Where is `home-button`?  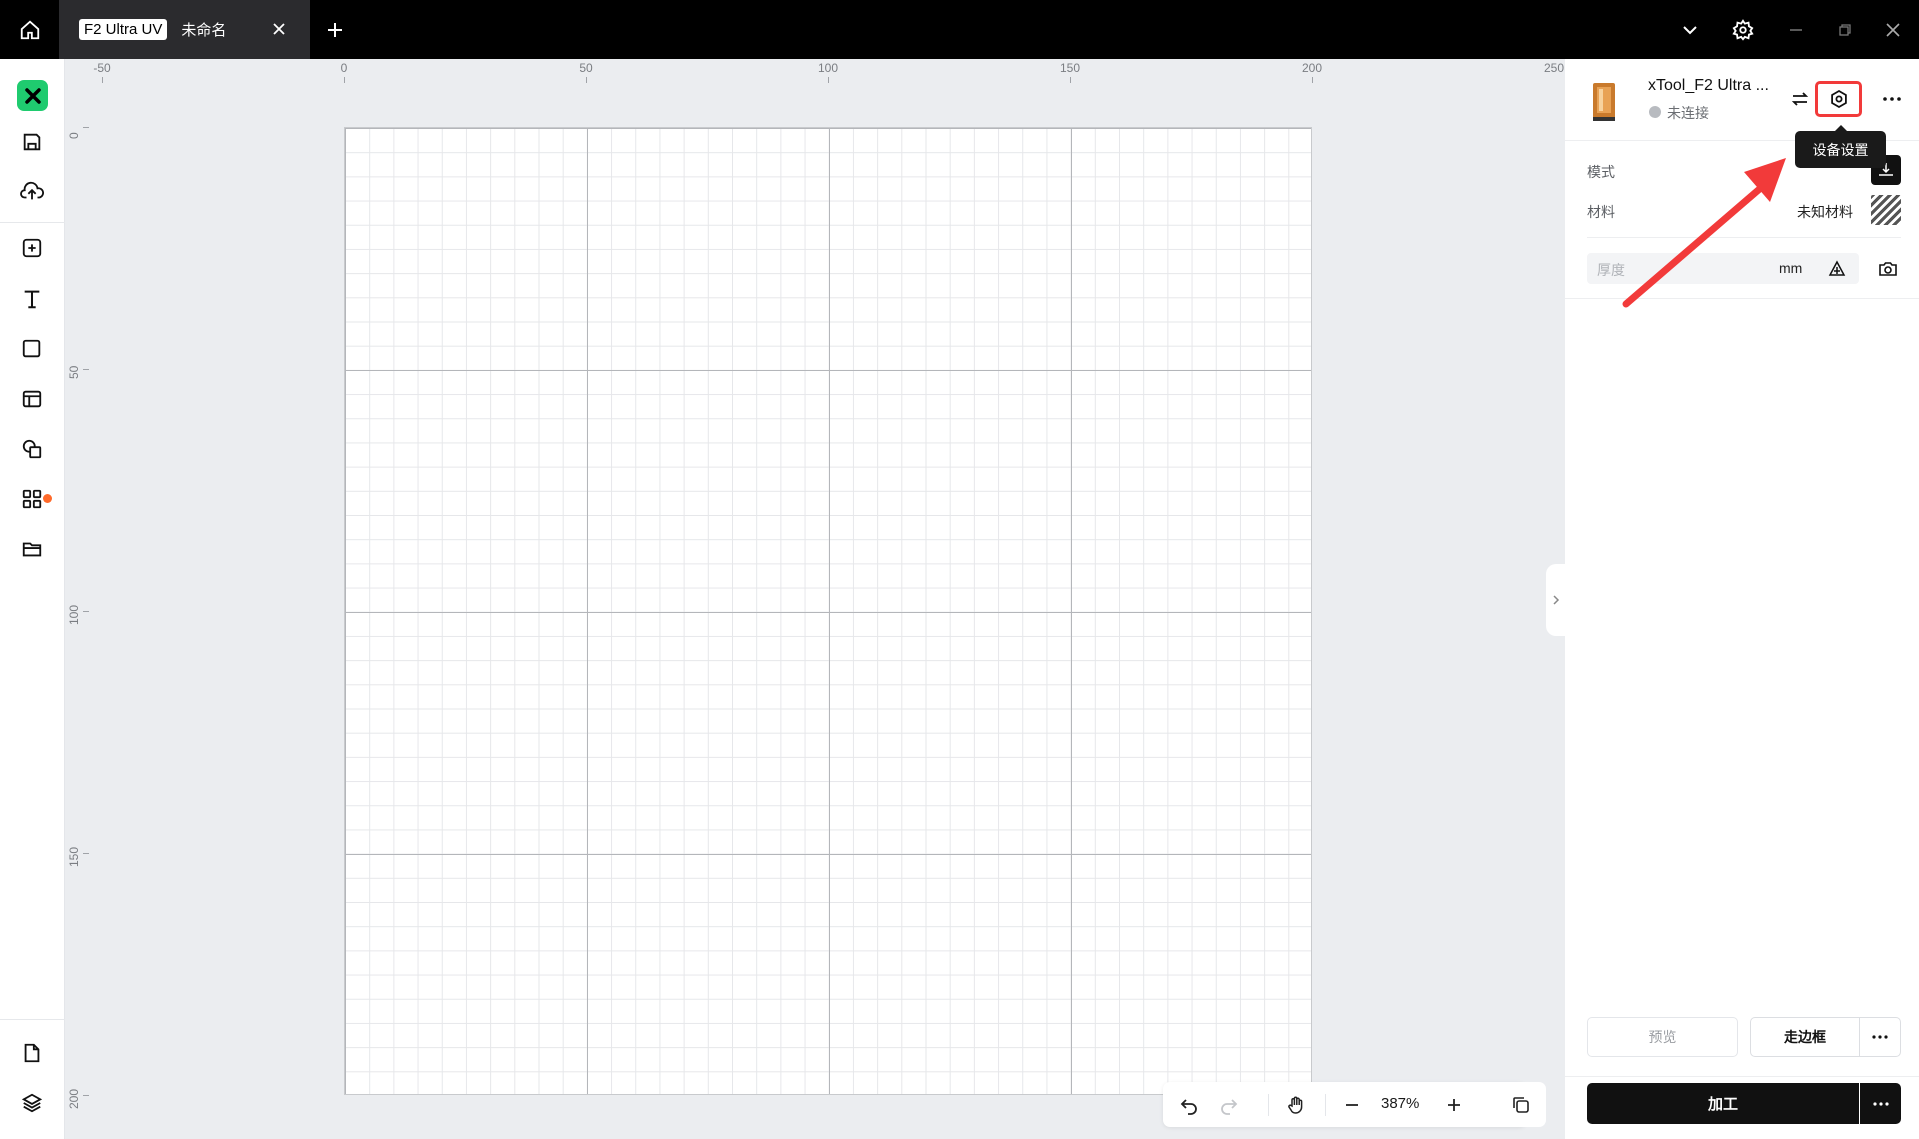 home-button is located at coordinates (29, 29).